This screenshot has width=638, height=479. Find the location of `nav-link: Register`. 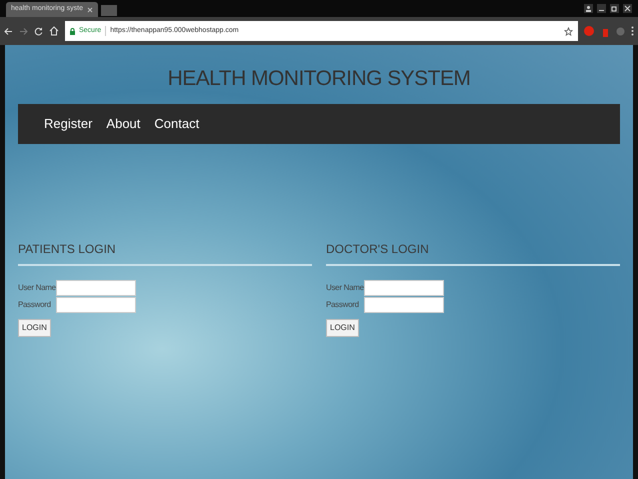

nav-link: Register is located at coordinates (68, 124).